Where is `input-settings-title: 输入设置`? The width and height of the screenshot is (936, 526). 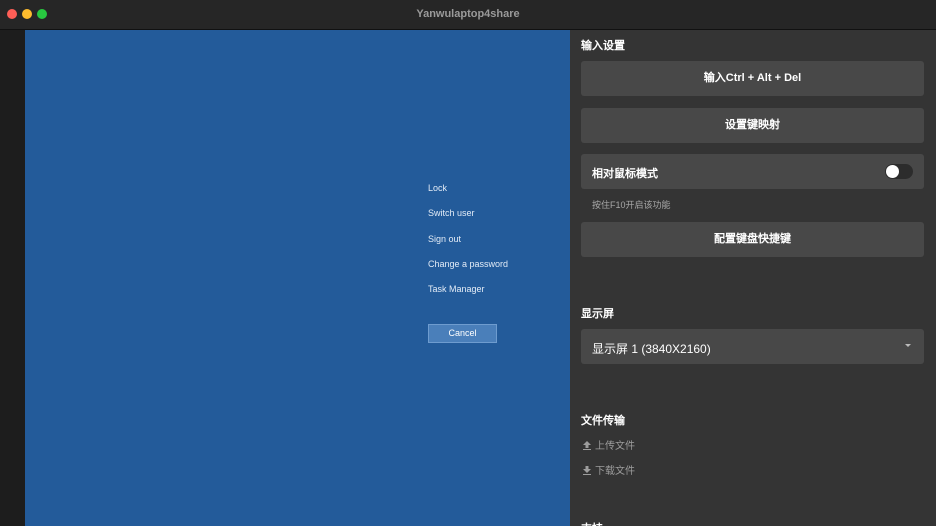
input-settings-title: 输入设置 is located at coordinates (603, 46).